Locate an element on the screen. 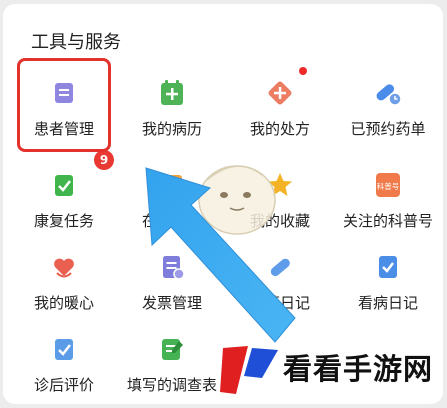  watermark-brand: 看看手游网 is located at coordinates (358, 369).